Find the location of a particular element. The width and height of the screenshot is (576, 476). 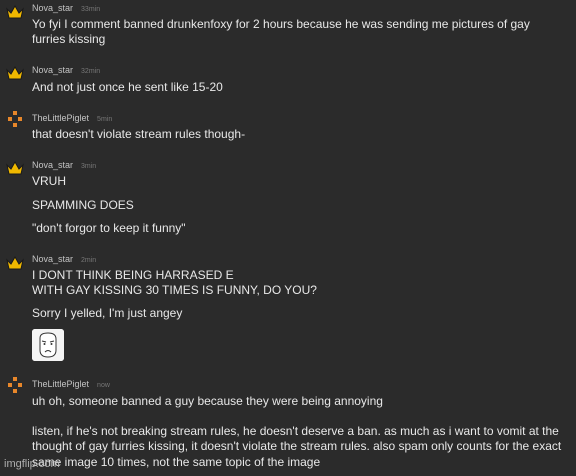

message-text: furries kissing is located at coordinates (69, 39).